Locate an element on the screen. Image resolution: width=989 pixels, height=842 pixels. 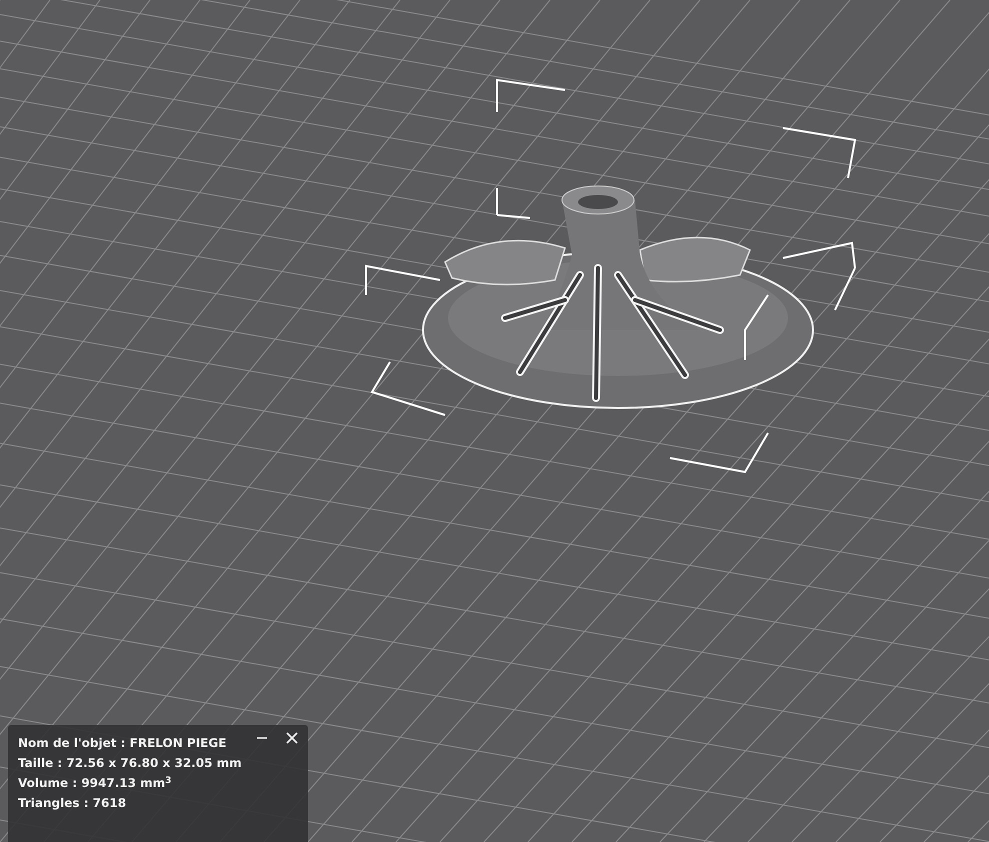
object-info-line: Taille : 72.56 x 76.80 x 32.05 mm is located at coordinates (130, 763).